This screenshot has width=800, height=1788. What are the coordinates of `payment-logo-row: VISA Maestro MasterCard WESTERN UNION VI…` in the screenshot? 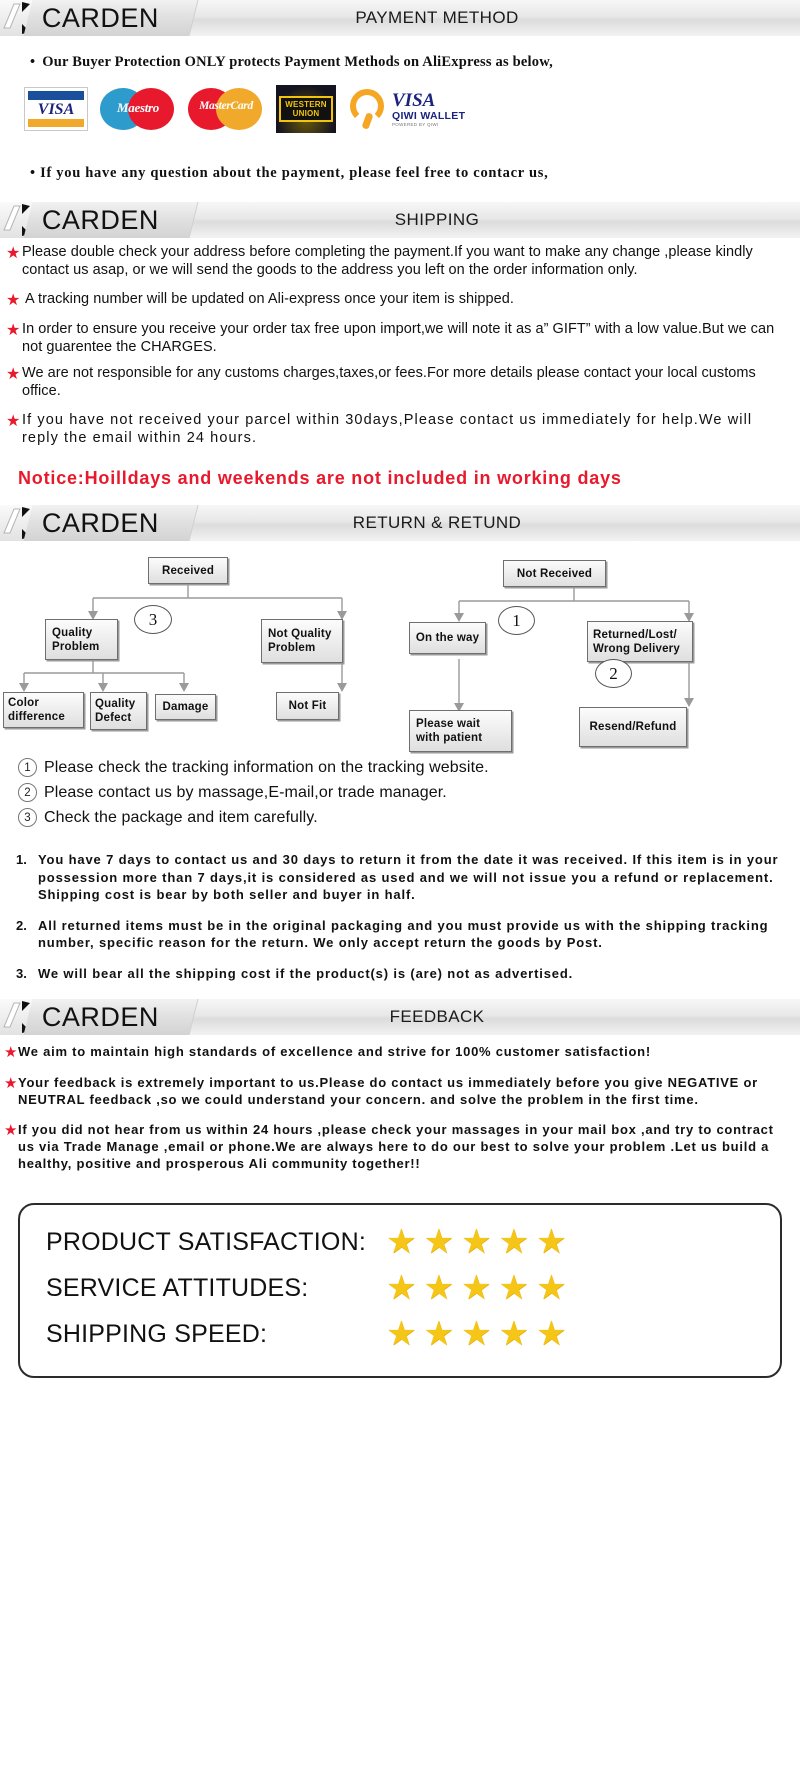 It's located at (400, 107).